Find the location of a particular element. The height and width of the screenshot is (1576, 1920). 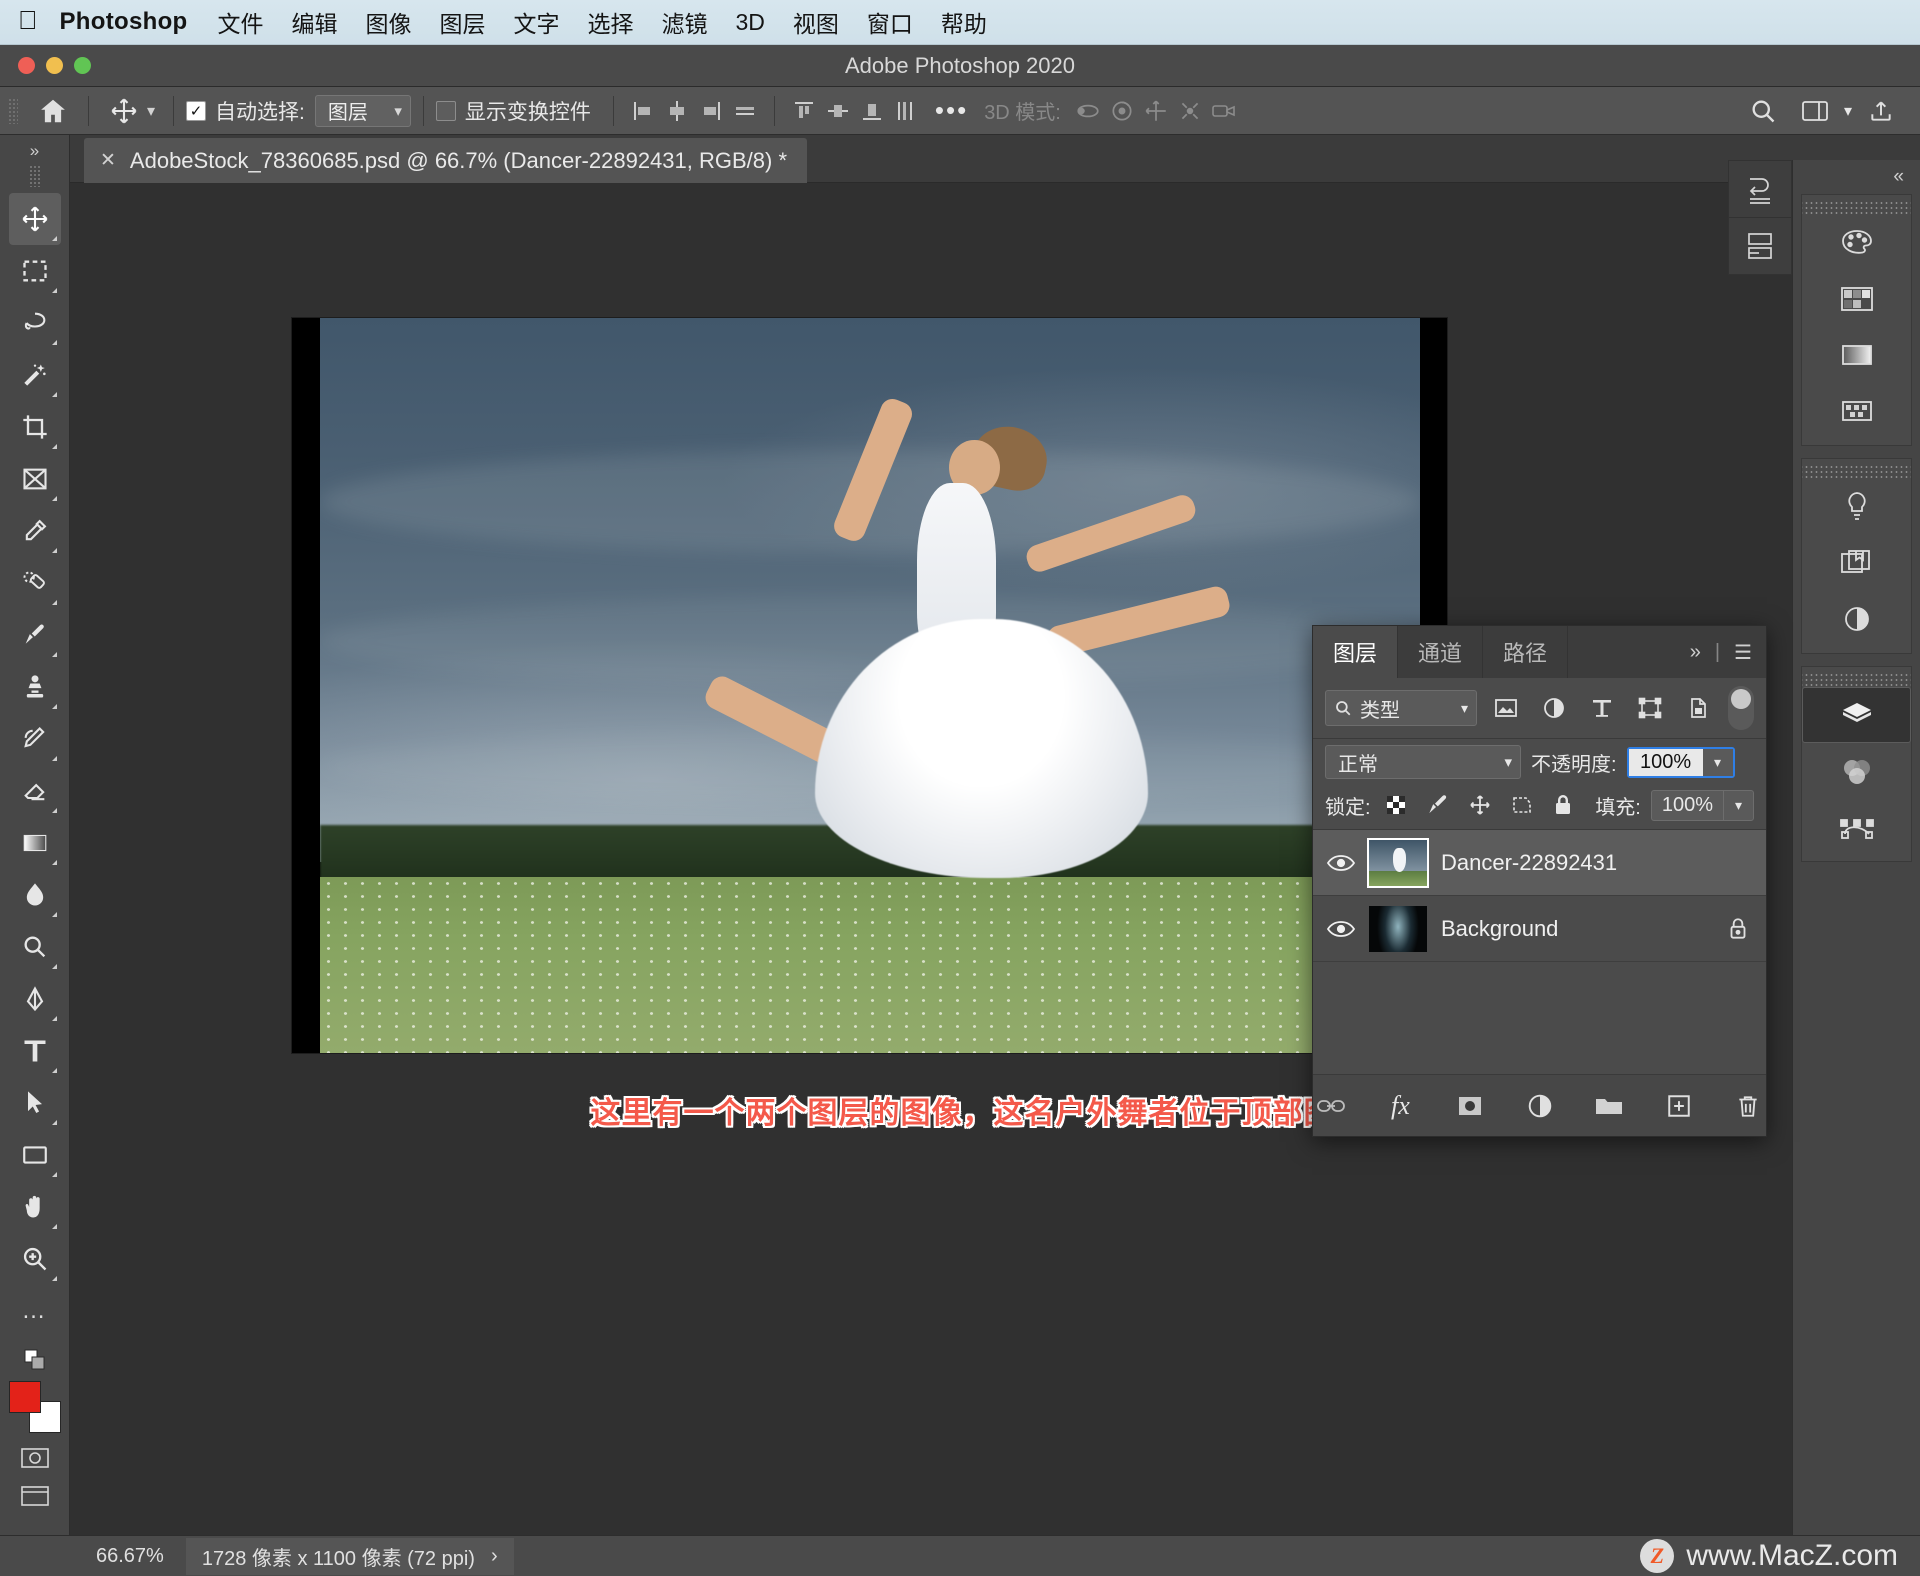

healing-brush-tool is located at coordinates (35, 583).